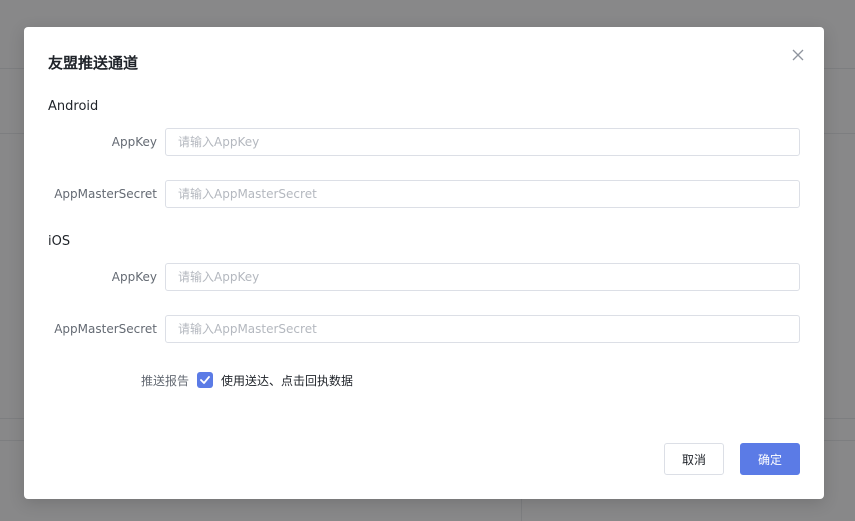 The width and height of the screenshot is (855, 521). I want to click on android-appkey-input, so click(482, 142).